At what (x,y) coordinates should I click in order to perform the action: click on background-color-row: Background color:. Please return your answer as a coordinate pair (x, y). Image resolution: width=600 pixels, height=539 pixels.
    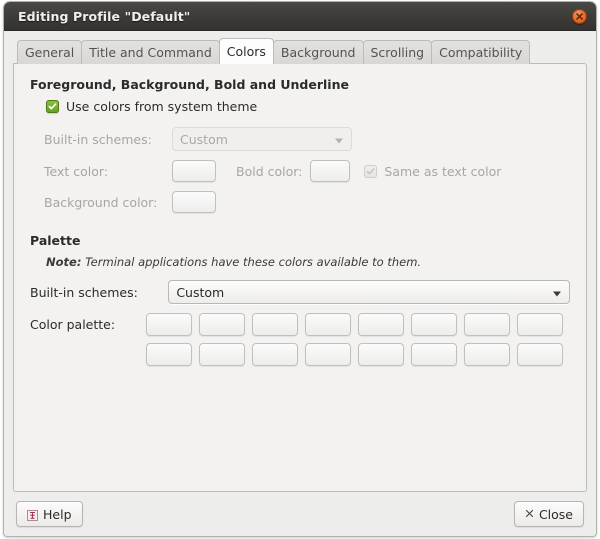
    Looking at the image, I should click on (307, 202).